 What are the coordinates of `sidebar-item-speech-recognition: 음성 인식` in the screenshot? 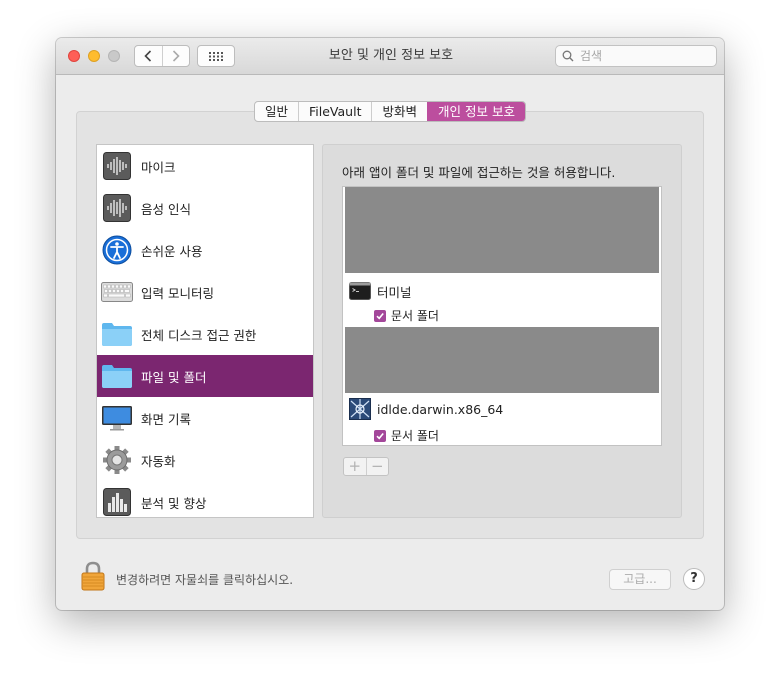 It's located at (205, 208).